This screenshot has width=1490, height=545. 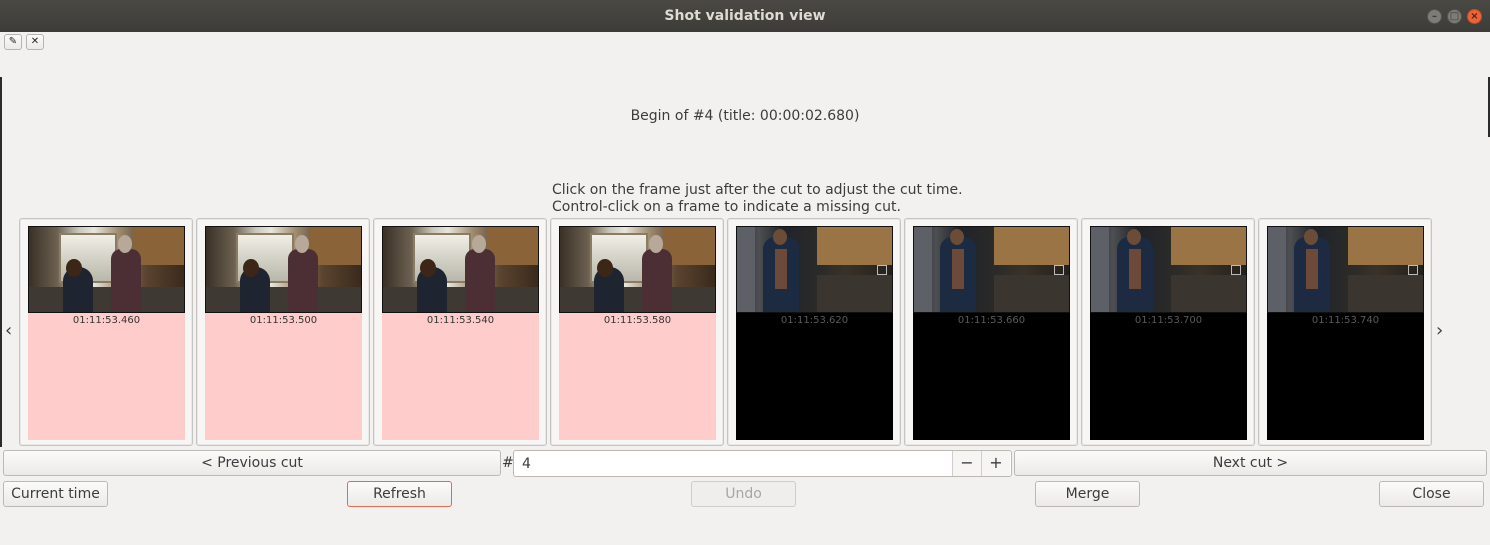 What do you see at coordinates (1250, 463) in the screenshot?
I see `next-cut-button: Next cut >` at bounding box center [1250, 463].